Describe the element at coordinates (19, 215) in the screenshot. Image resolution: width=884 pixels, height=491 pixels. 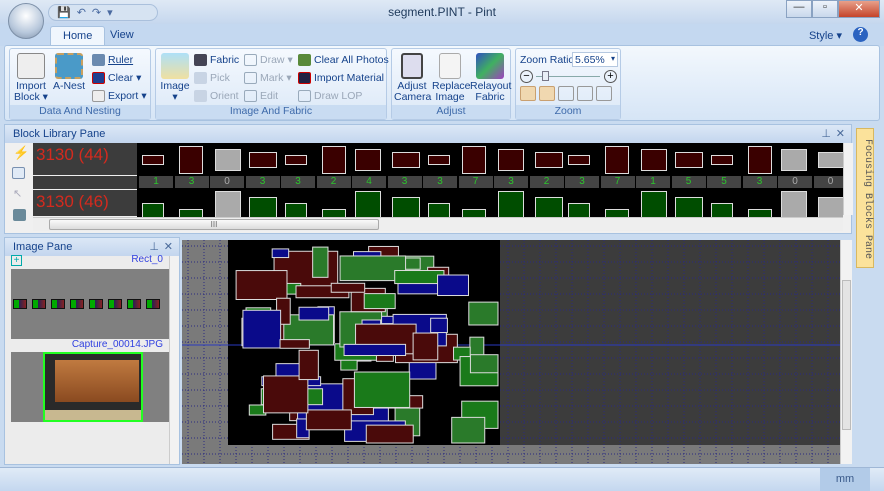
I see `block-tool-icon` at that location.